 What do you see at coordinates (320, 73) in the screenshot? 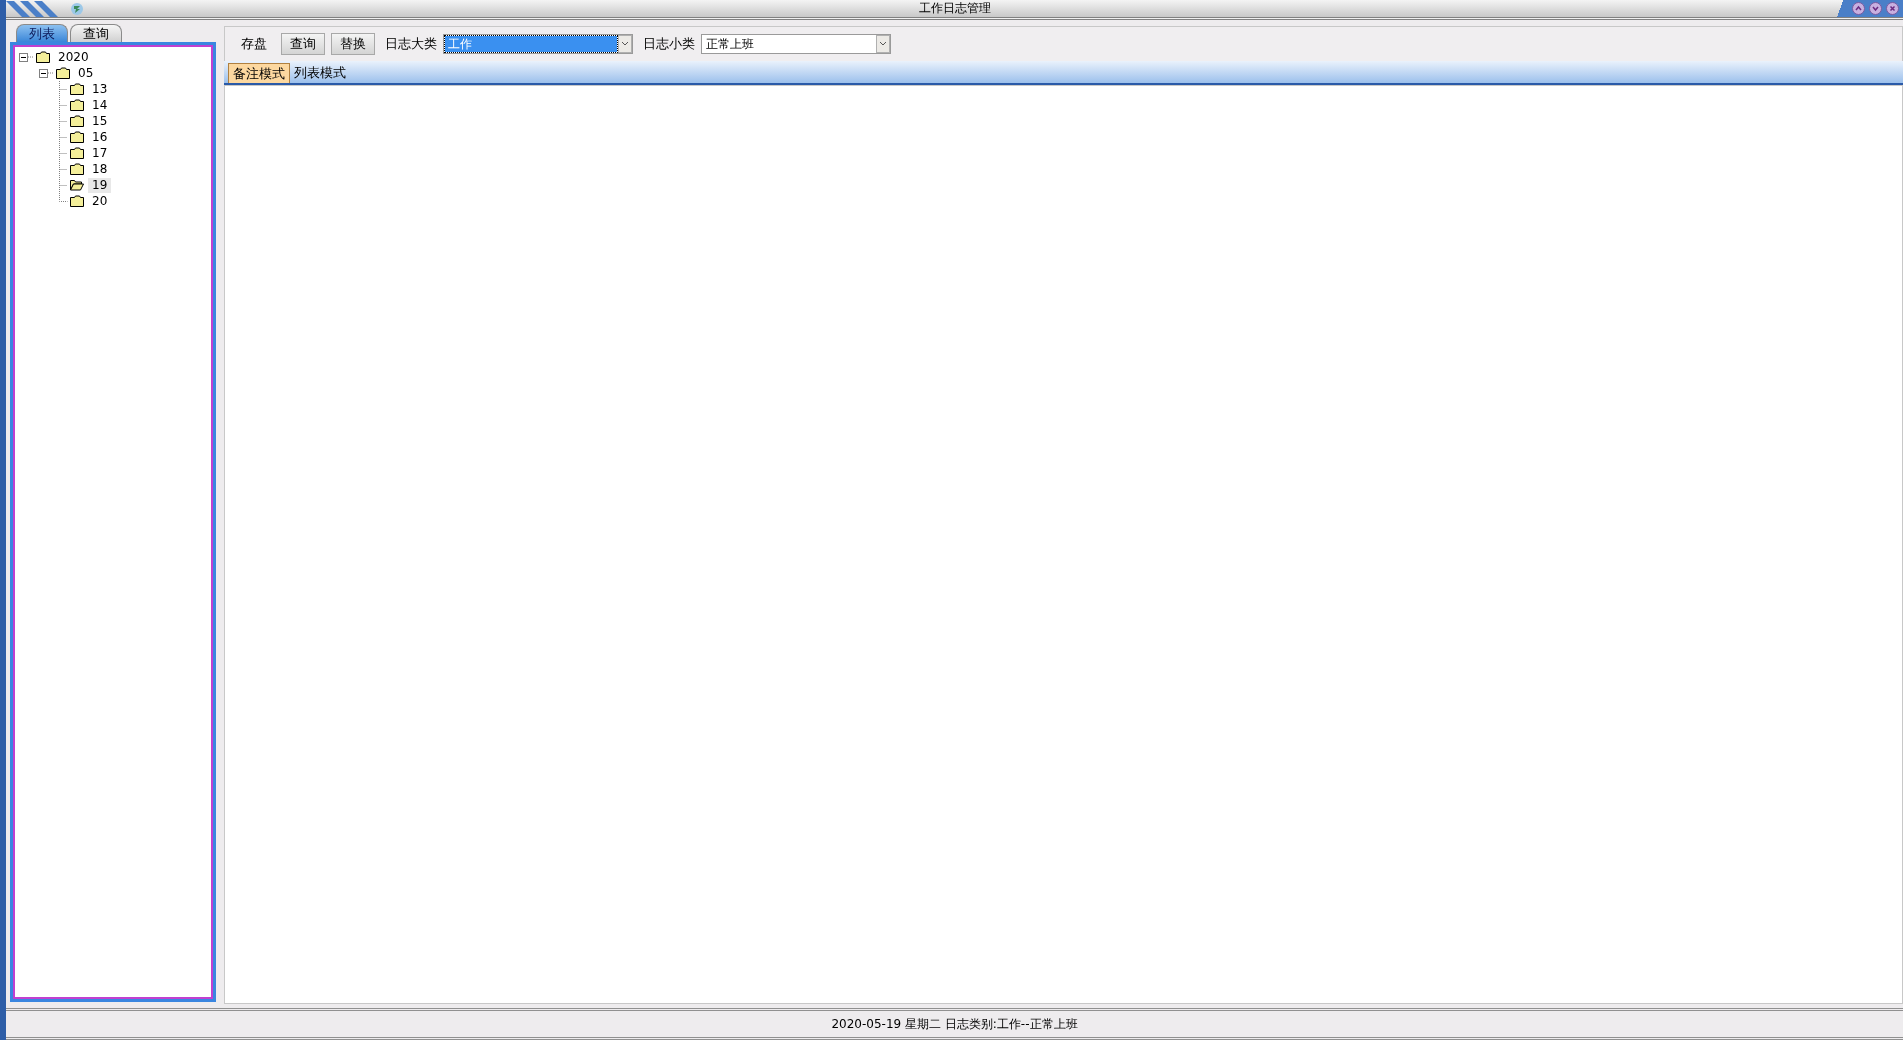
I see `mode-tab: 列表模式` at bounding box center [320, 73].